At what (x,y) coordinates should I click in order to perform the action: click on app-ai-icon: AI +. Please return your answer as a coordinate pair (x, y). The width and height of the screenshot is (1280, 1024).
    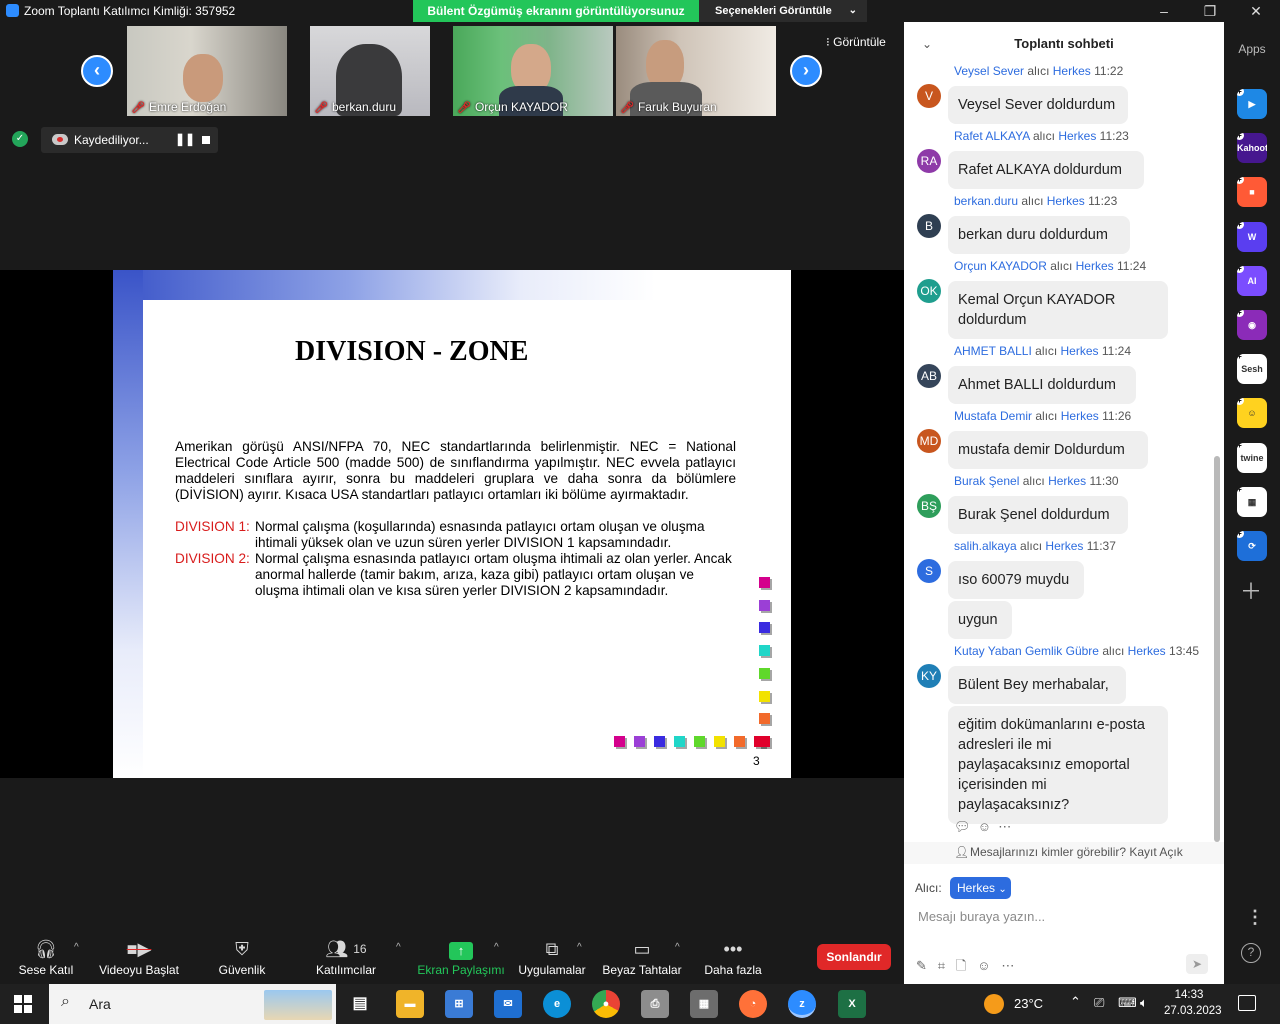
    Looking at the image, I should click on (1252, 280).